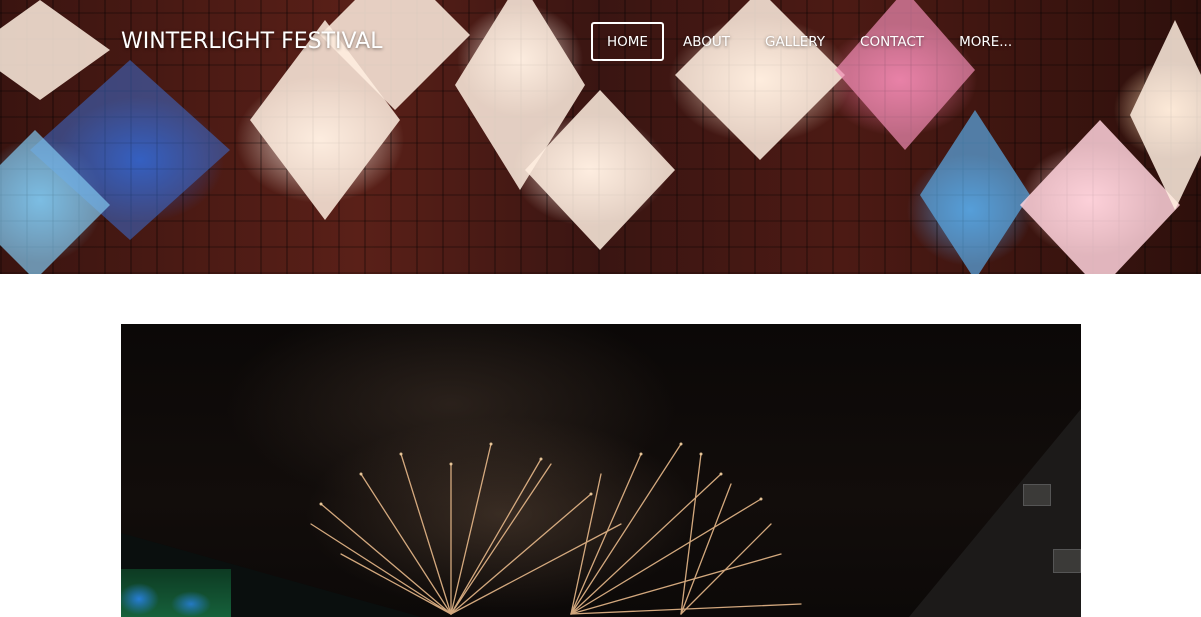 This screenshot has height=617, width=1201. Describe the element at coordinates (795, 41) in the screenshot. I see `nav-item-gallery: GALLERY` at that location.